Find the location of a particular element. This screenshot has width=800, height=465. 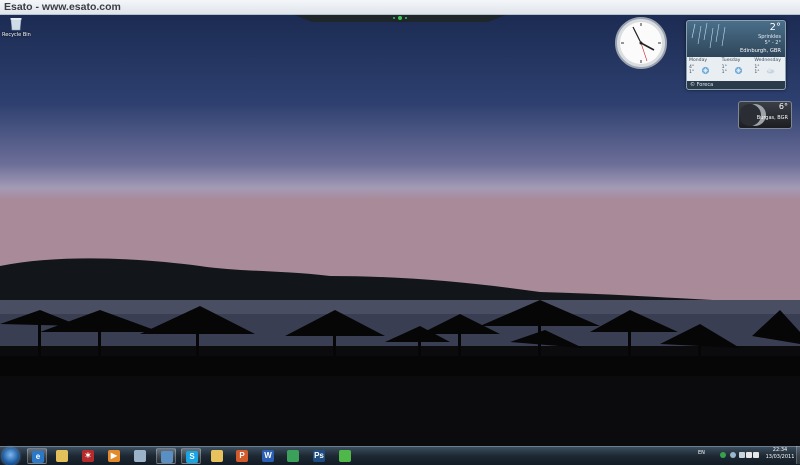

skype-icon: S is located at coordinates (192, 457).